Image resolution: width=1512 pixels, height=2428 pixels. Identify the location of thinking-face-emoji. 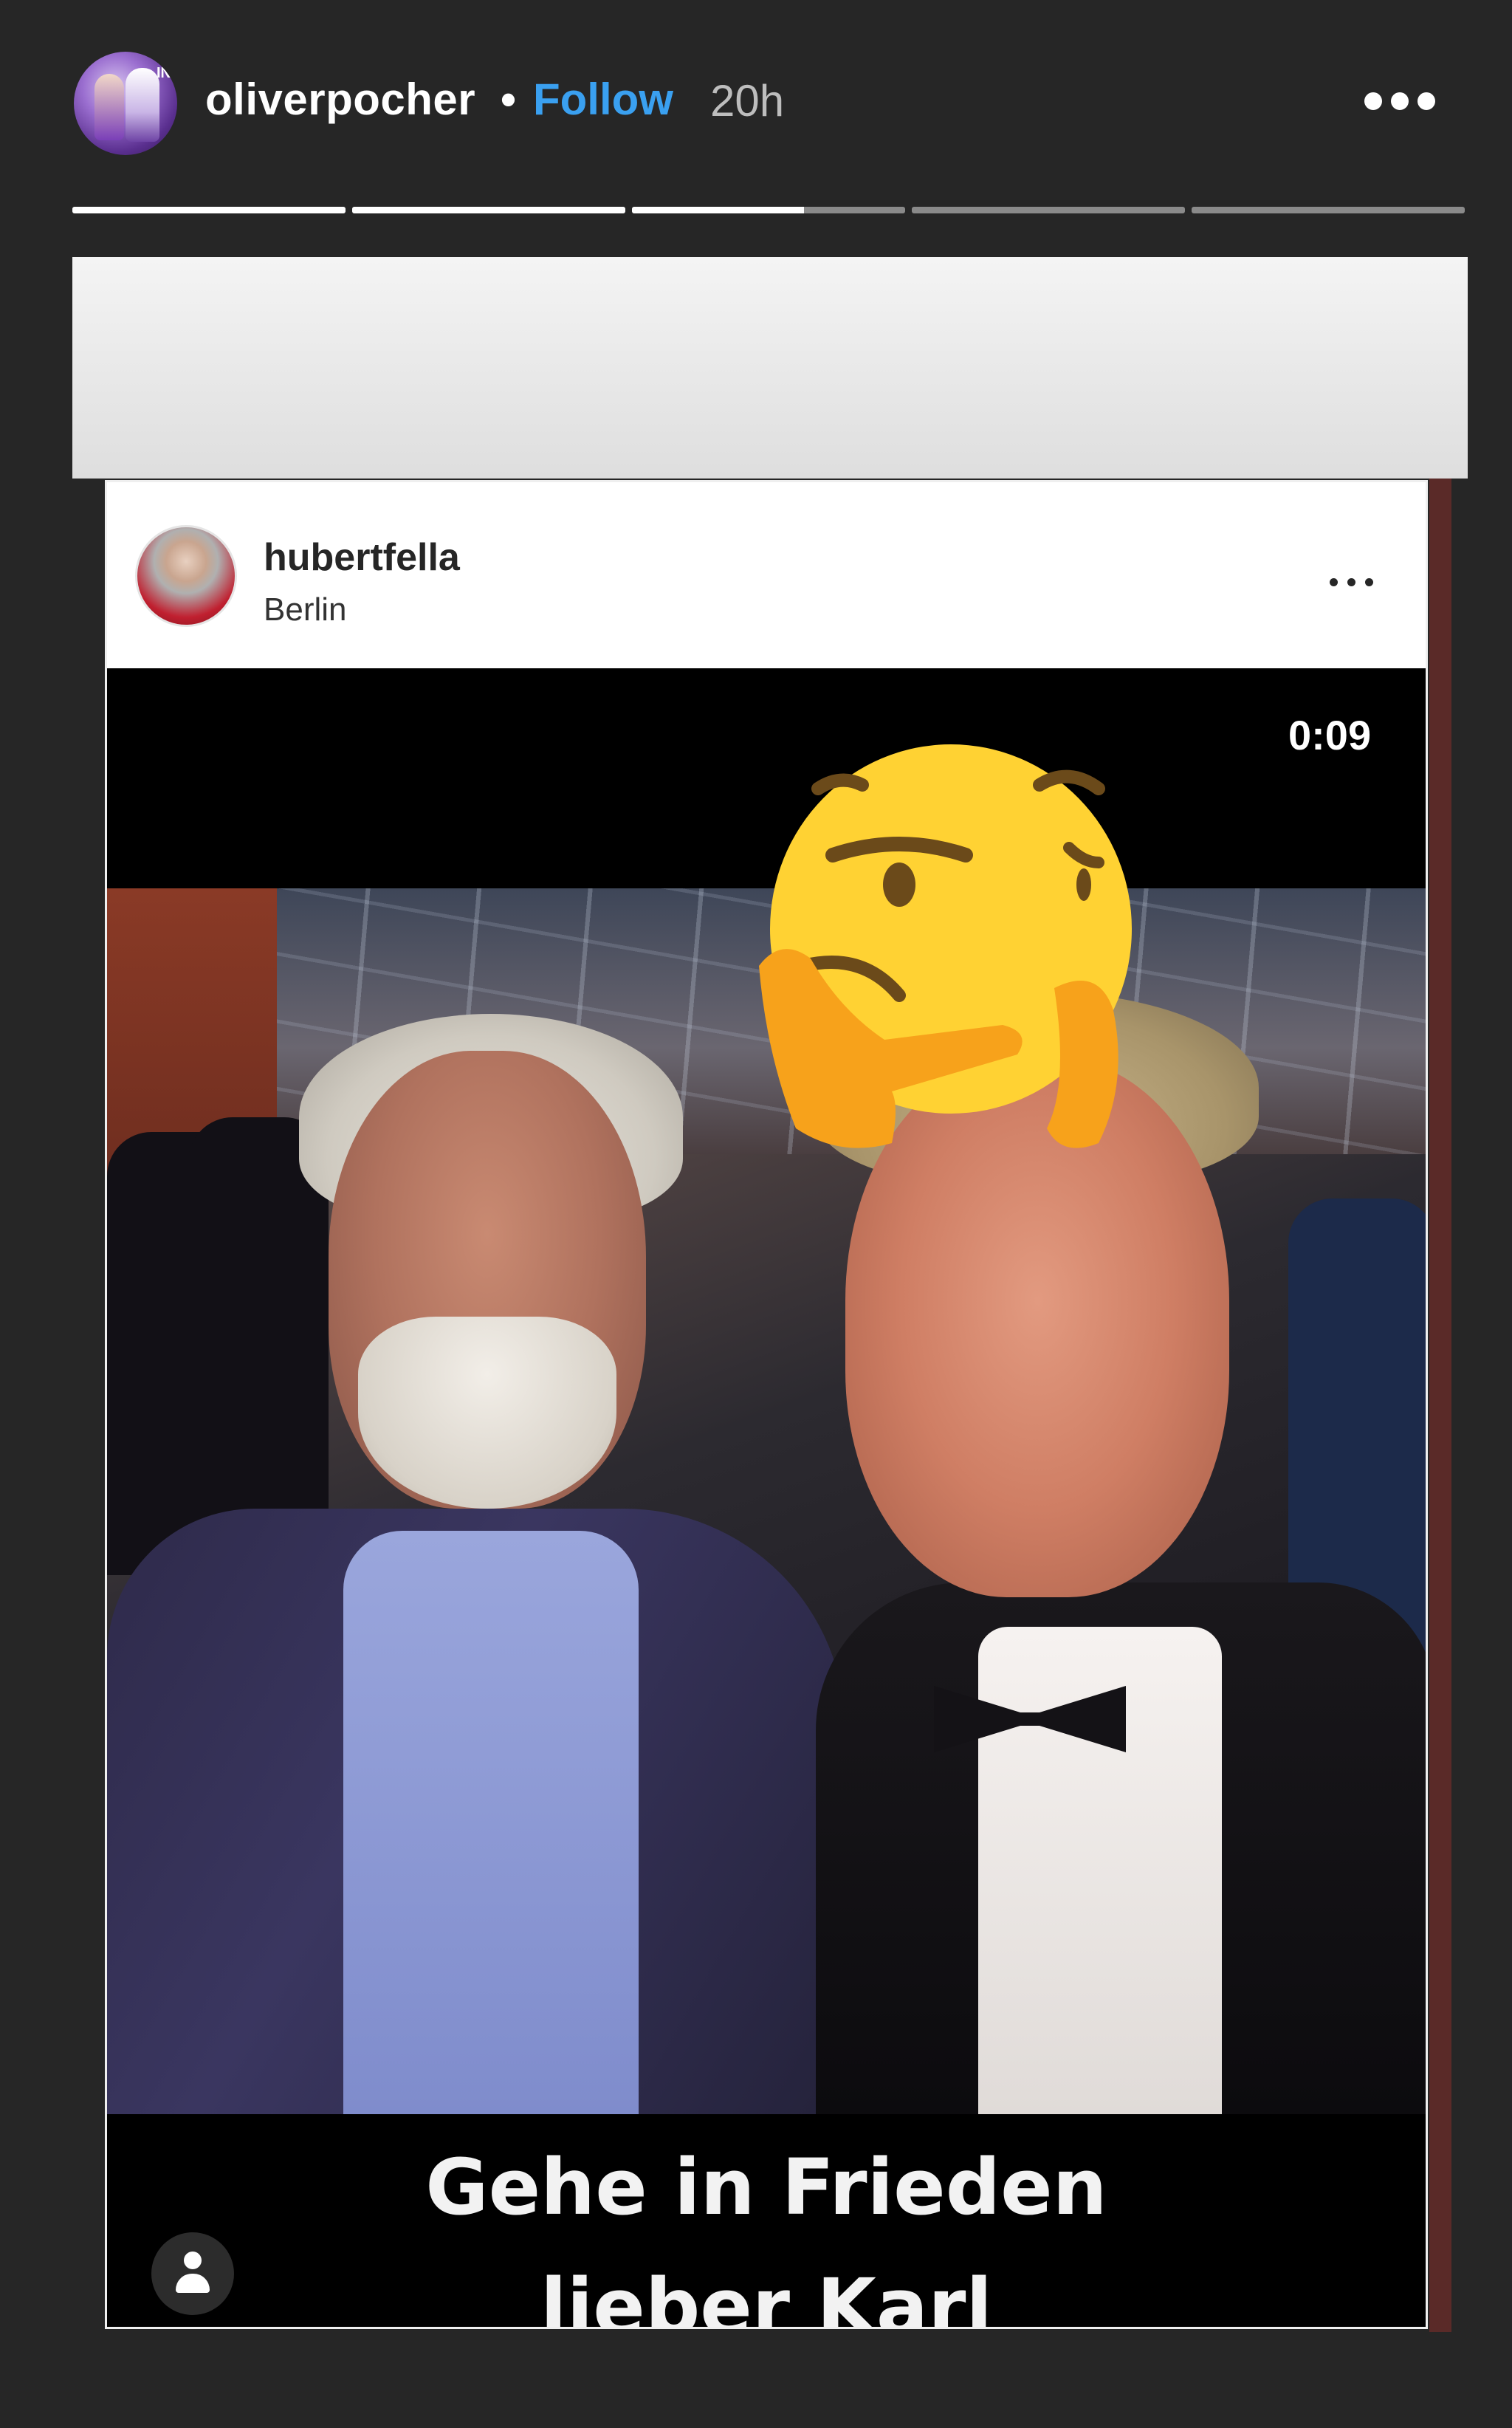
(943, 951).